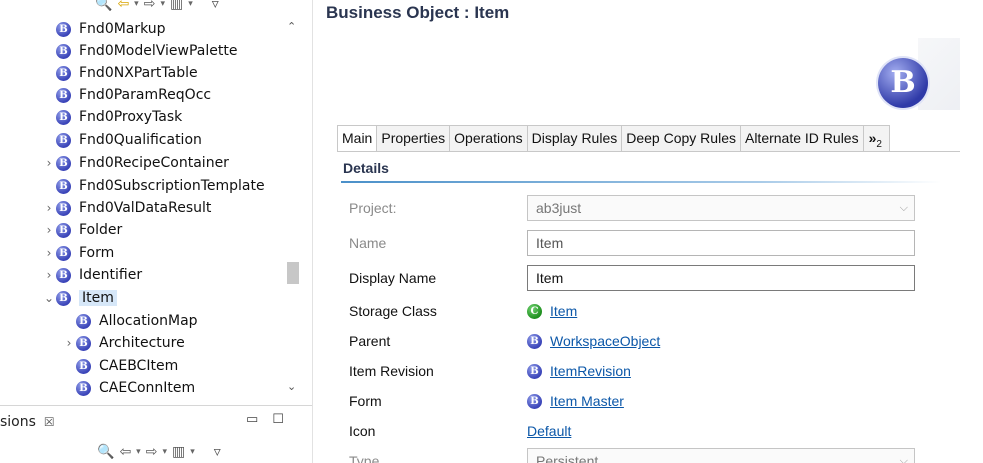  Describe the element at coordinates (393, 311) in the screenshot. I see `storage-class-label: Storage Class` at that location.